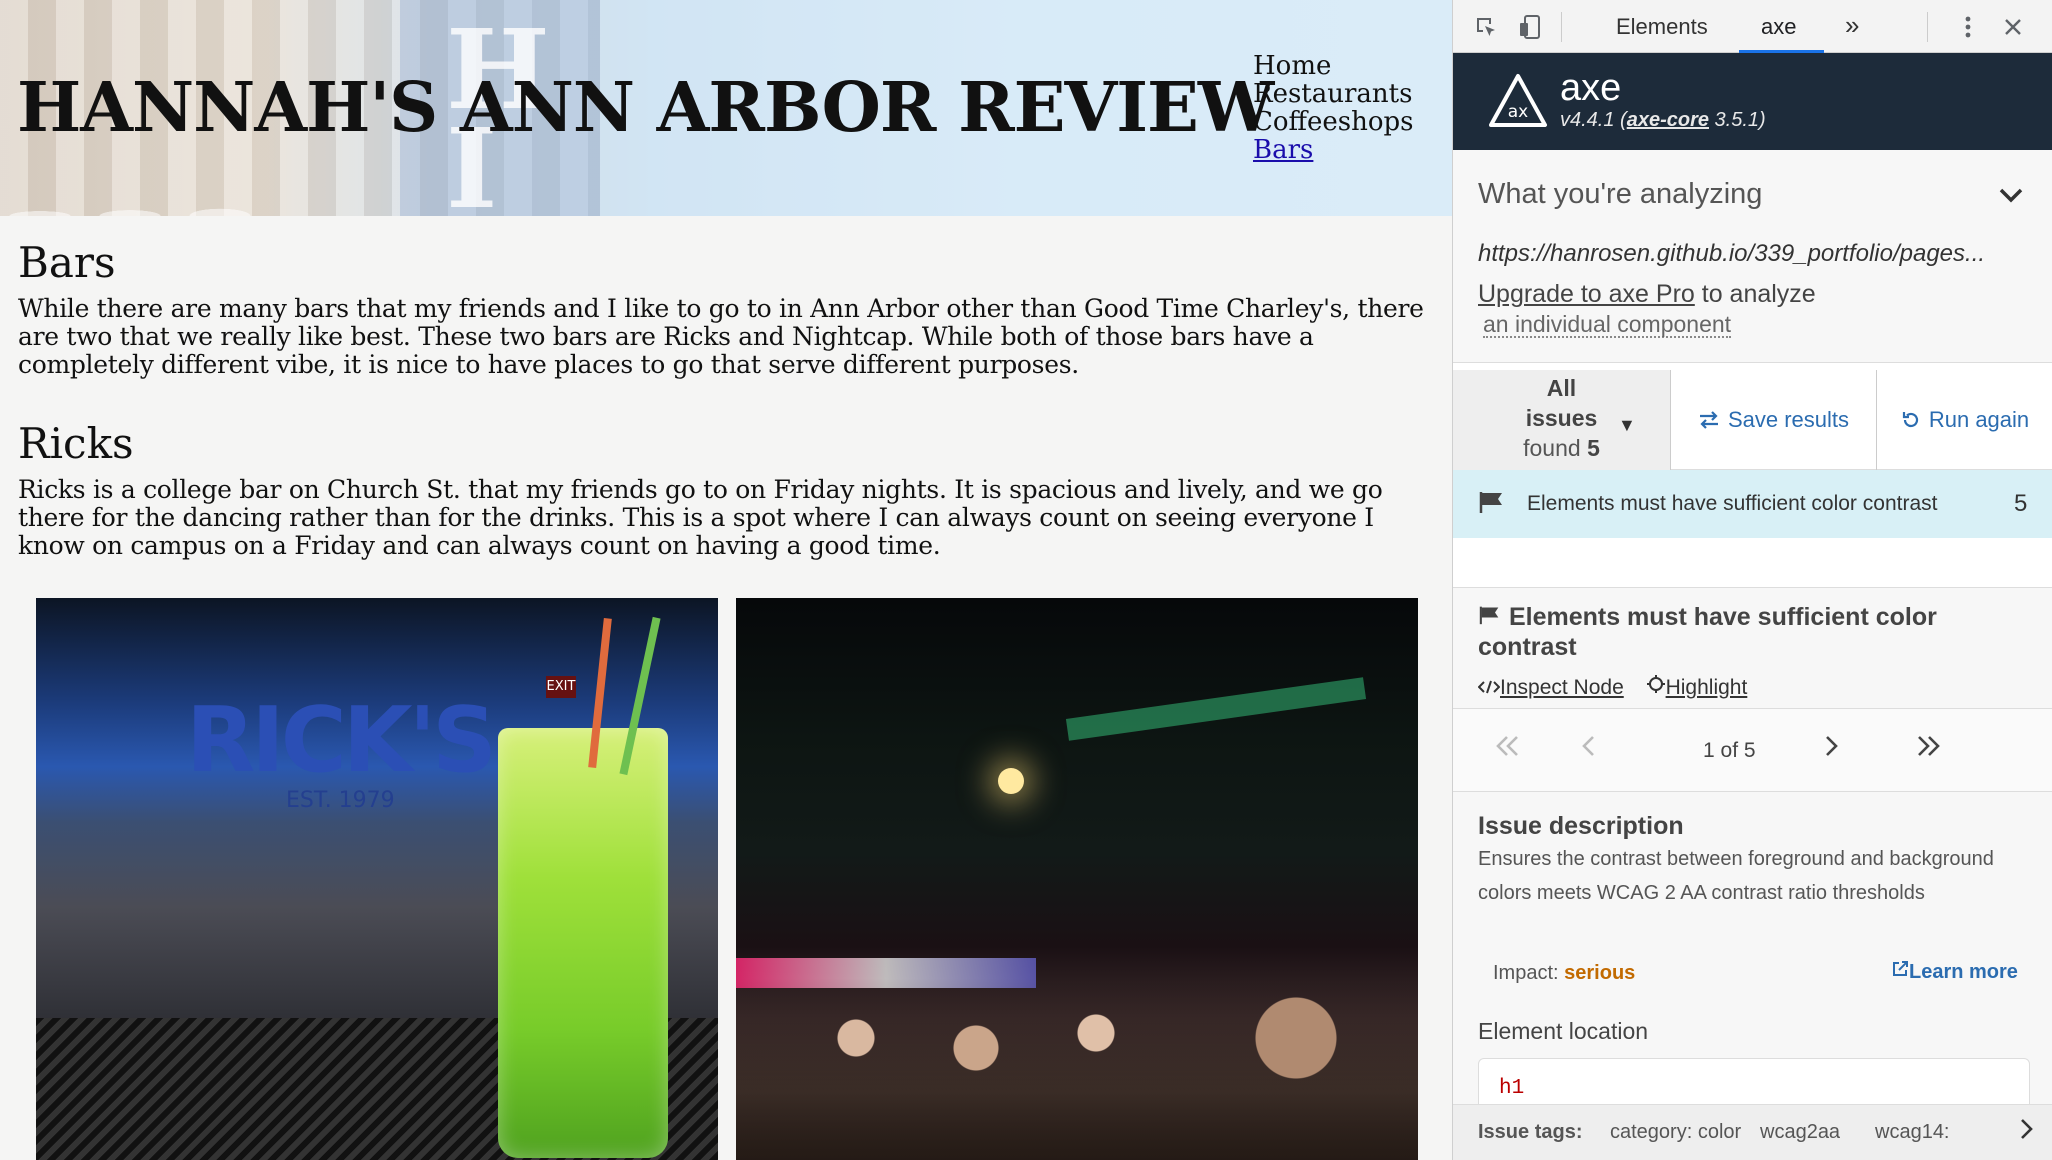 Image resolution: width=2052 pixels, height=1160 pixels. Describe the element at coordinates (1752, 26) in the screenshot. I see `devtools-tabbar: Elements axe »` at that location.